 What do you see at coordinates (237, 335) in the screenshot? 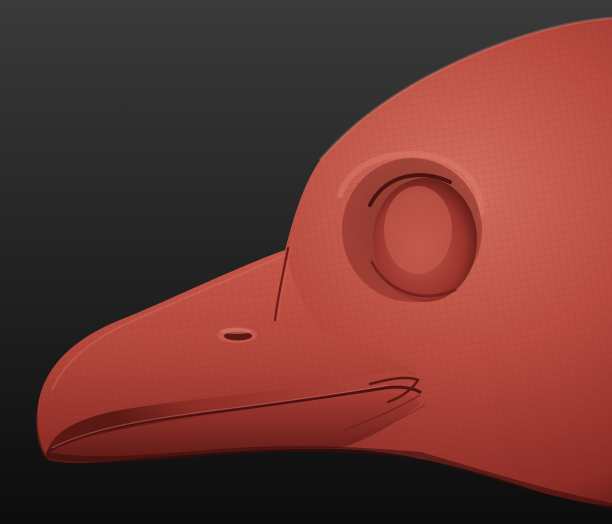
I see `nostril` at bounding box center [237, 335].